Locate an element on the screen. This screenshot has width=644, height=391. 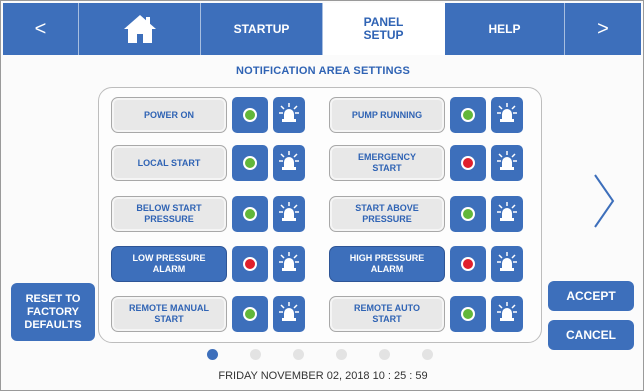
notification-row: START ABOVE PRESSURE is located at coordinates (426, 214).